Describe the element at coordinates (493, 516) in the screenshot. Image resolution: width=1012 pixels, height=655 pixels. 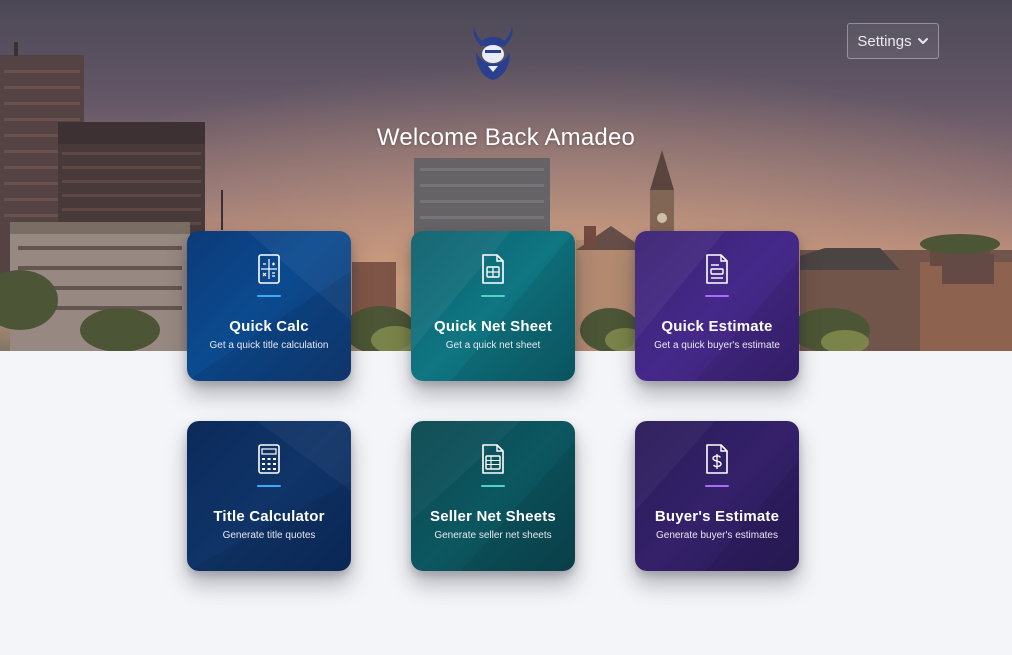
I see `card-title: Seller Net Sheets` at that location.